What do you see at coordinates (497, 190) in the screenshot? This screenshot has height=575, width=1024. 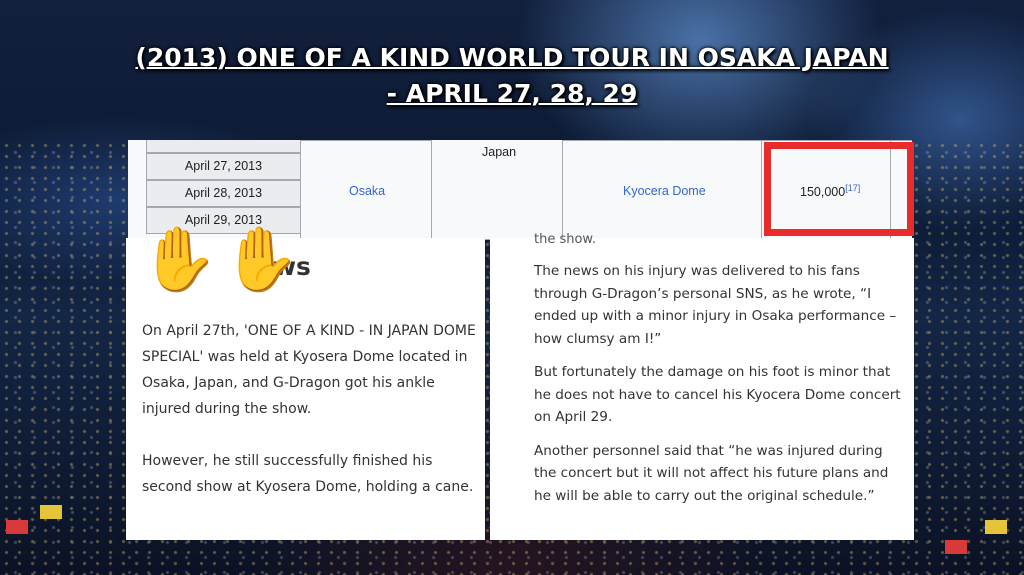 I see `country-cell: Japan` at bounding box center [497, 190].